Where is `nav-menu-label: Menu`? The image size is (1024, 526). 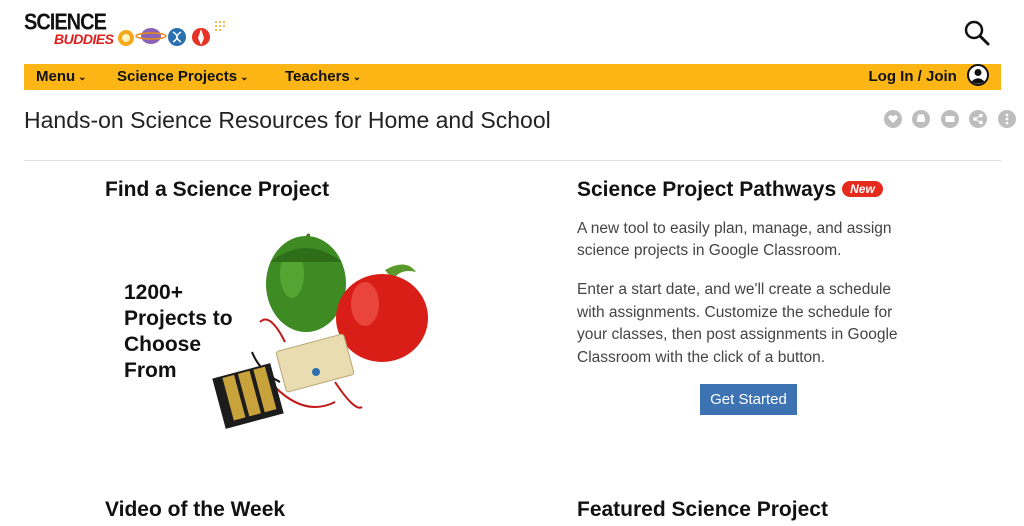
nav-menu-label: Menu is located at coordinates (56, 76).